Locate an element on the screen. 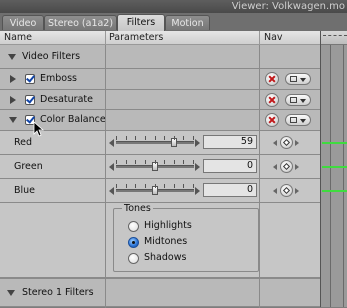 This screenshot has height=308, width=347. stereo-filters-label: Stereo 1 Filters is located at coordinates (58, 292).